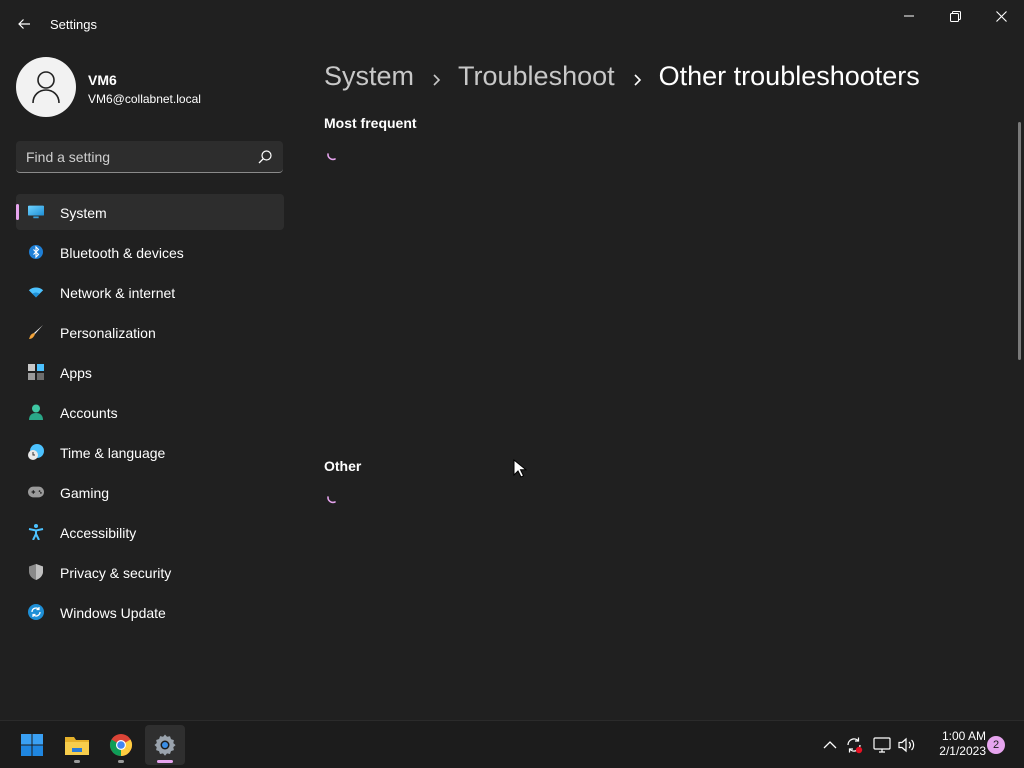 The image size is (1024, 768). Describe the element at coordinates (116, 573) in the screenshot. I see `sidebar-item-label: Privacy & security` at that location.